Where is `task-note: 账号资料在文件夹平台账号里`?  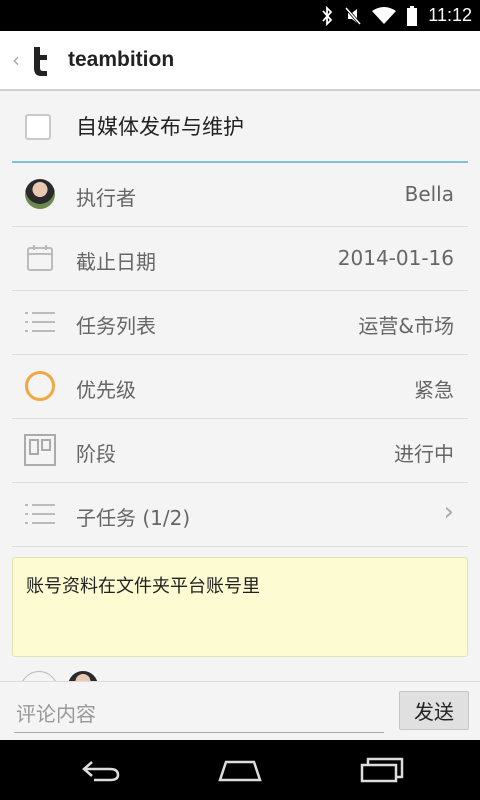
task-note: 账号资料在文件夹平台账号里 is located at coordinates (240, 607).